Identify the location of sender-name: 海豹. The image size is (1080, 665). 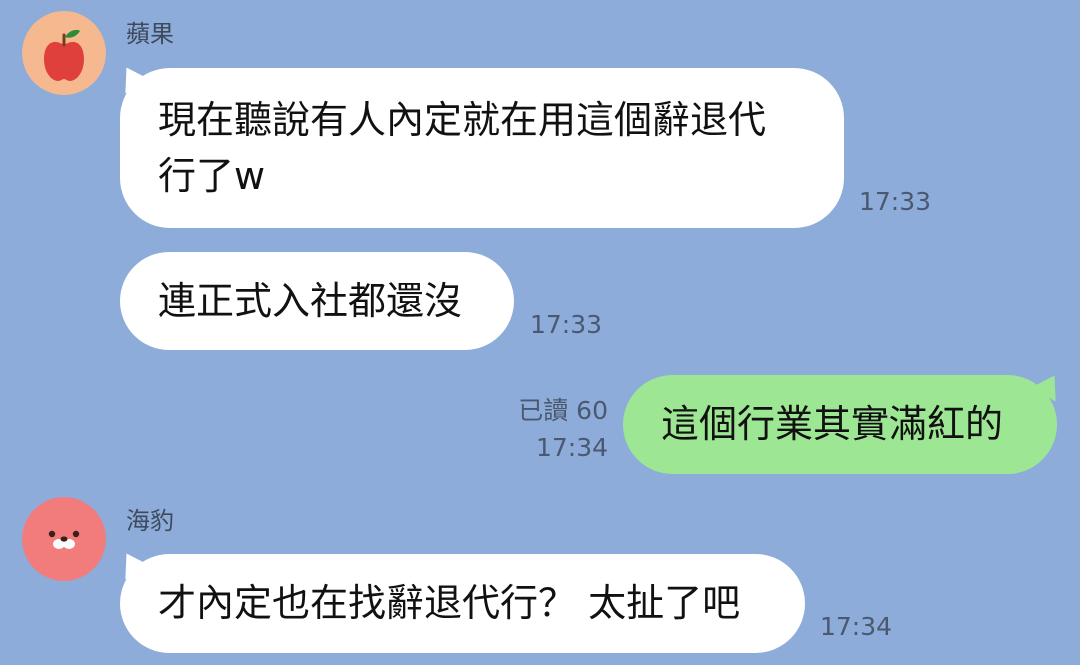
(150, 521).